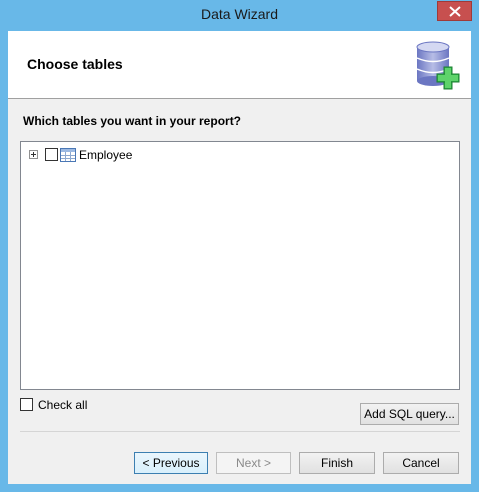  Describe the element at coordinates (240, 431) in the screenshot. I see `footer-divider` at that location.